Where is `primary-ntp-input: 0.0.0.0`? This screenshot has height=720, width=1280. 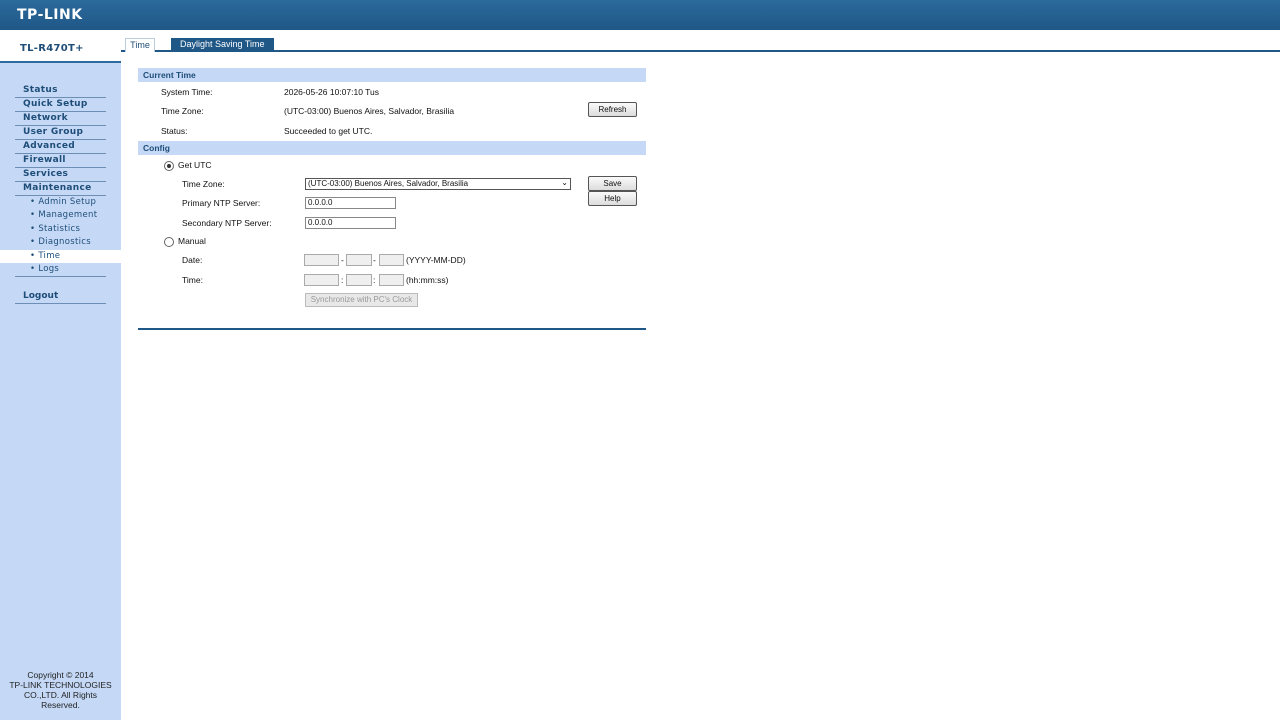
primary-ntp-input: 0.0.0.0 is located at coordinates (350, 203).